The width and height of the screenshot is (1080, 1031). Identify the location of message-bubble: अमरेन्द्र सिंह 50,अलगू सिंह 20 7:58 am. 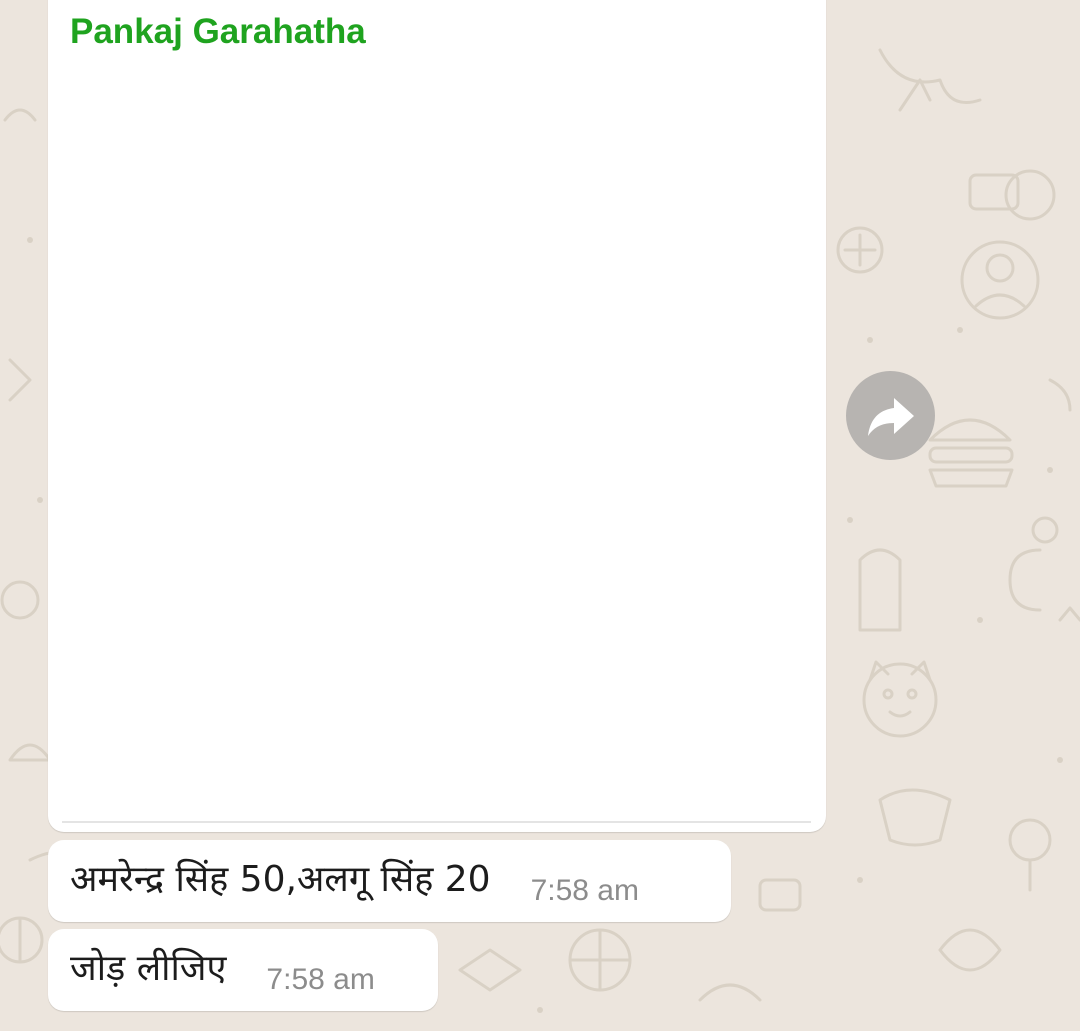
(389, 881).